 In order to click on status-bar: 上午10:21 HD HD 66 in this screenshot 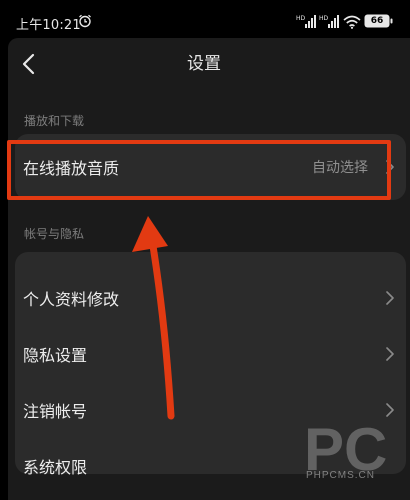, I will do `click(205, 20)`.